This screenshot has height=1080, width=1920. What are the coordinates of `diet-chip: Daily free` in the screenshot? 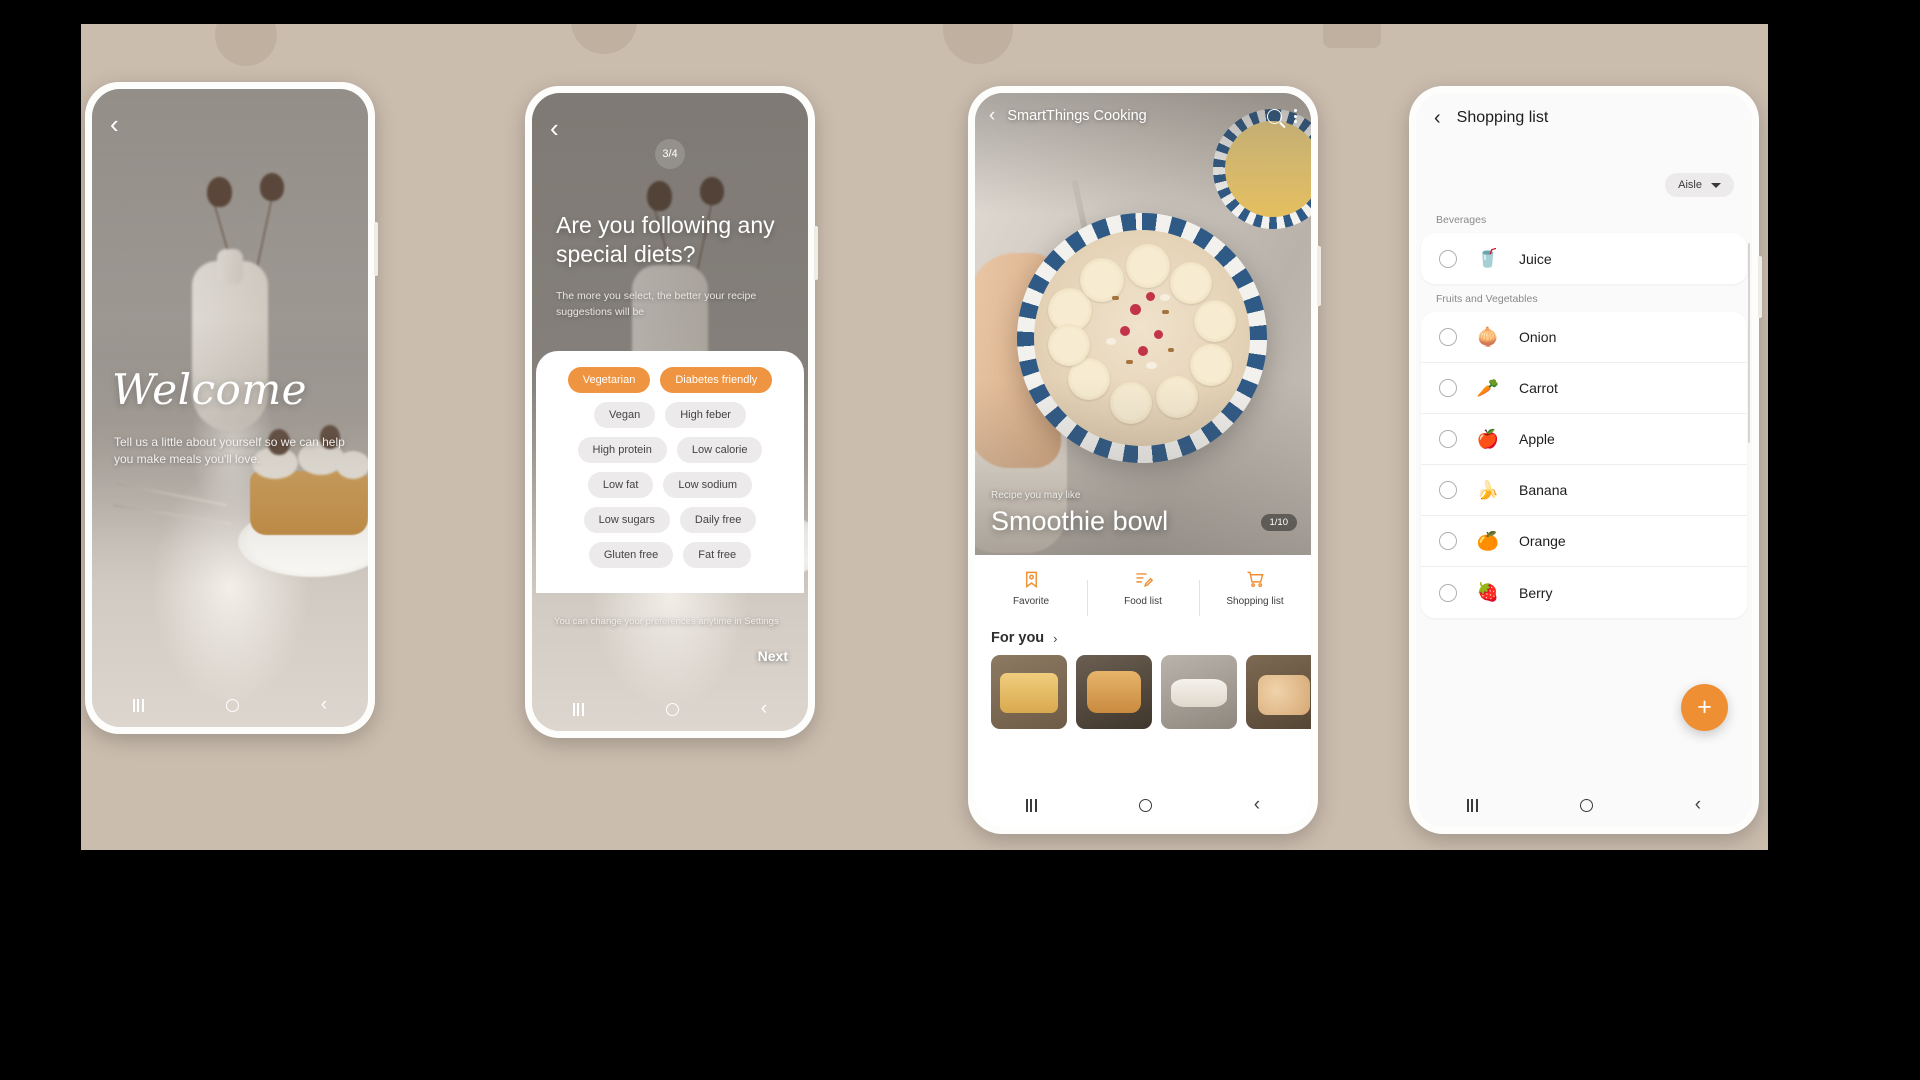 It's located at (718, 520).